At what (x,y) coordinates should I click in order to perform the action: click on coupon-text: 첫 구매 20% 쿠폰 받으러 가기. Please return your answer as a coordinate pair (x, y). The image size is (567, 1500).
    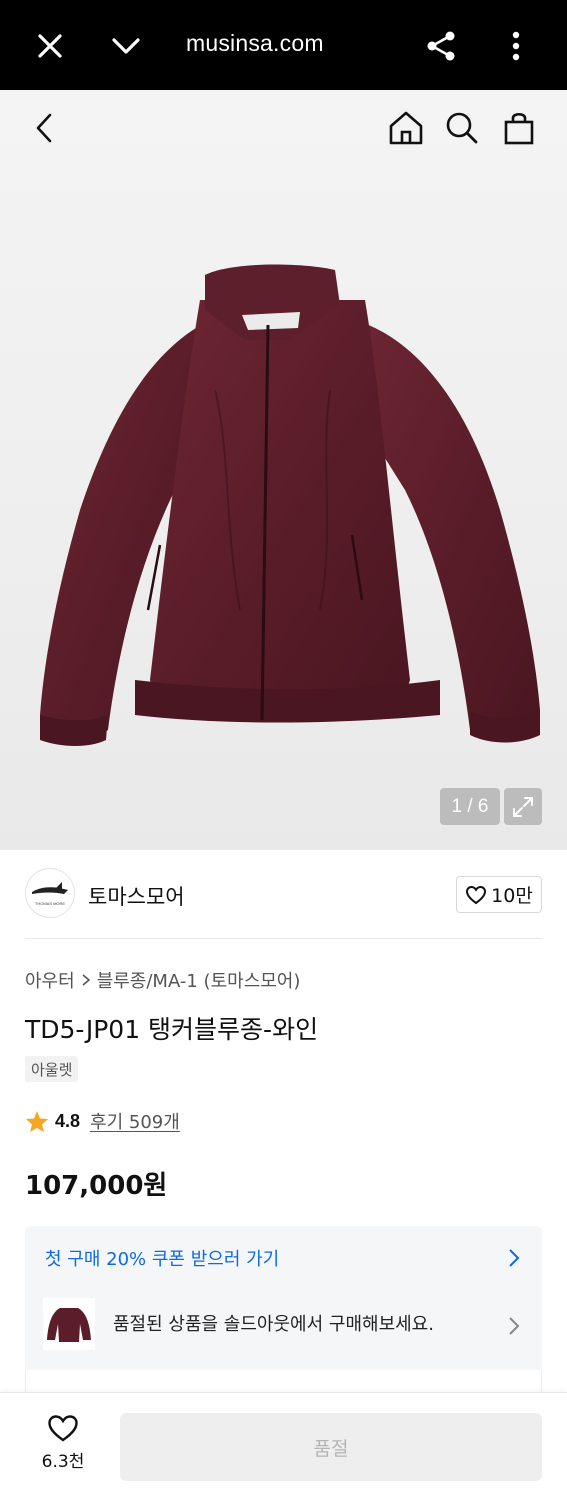
    Looking at the image, I should click on (162, 1259).